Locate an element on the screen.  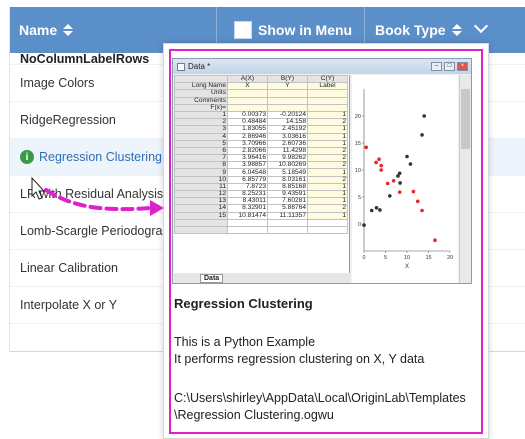
row-header: 4 is located at coordinates (201, 136).